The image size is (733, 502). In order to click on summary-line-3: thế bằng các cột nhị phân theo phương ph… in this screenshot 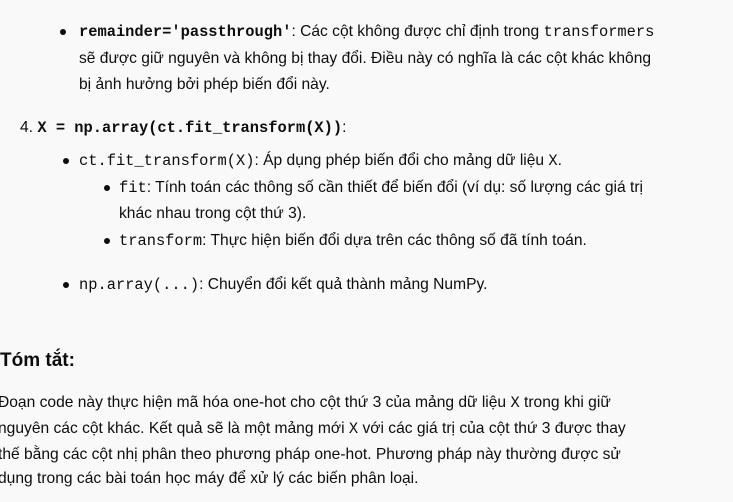, I will do `click(310, 454)`.